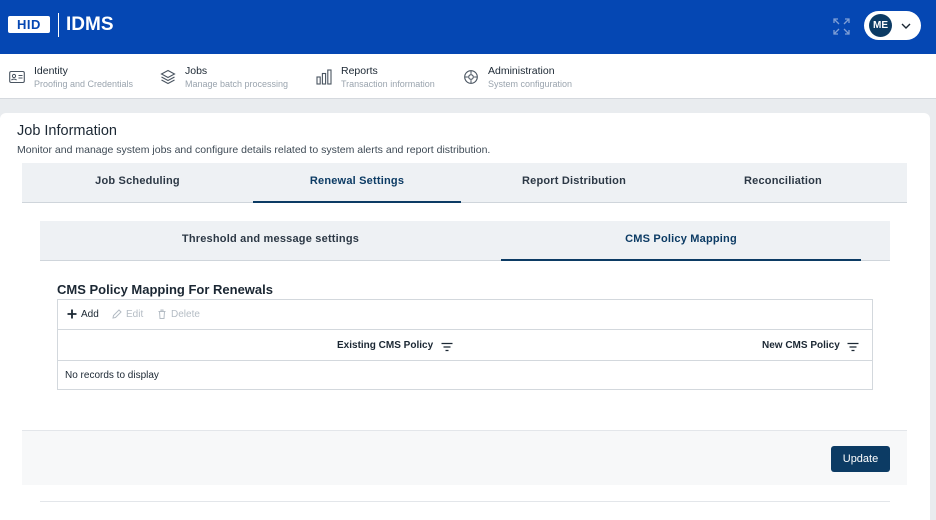  What do you see at coordinates (385, 345) in the screenshot?
I see `column-existing-cms-policy: Existing CMS Policy` at bounding box center [385, 345].